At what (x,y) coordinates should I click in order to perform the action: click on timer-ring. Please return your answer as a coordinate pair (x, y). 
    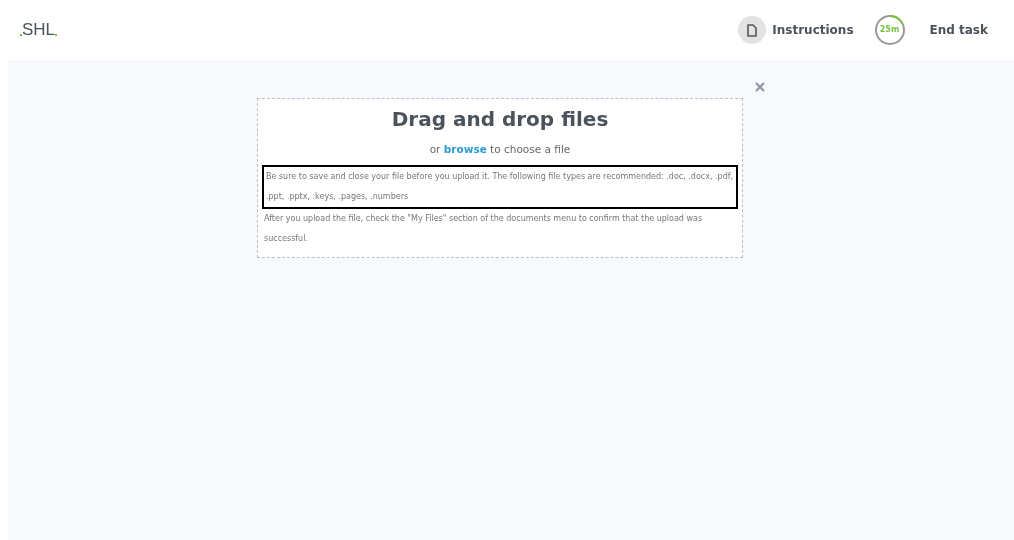
    Looking at the image, I should click on (889, 30).